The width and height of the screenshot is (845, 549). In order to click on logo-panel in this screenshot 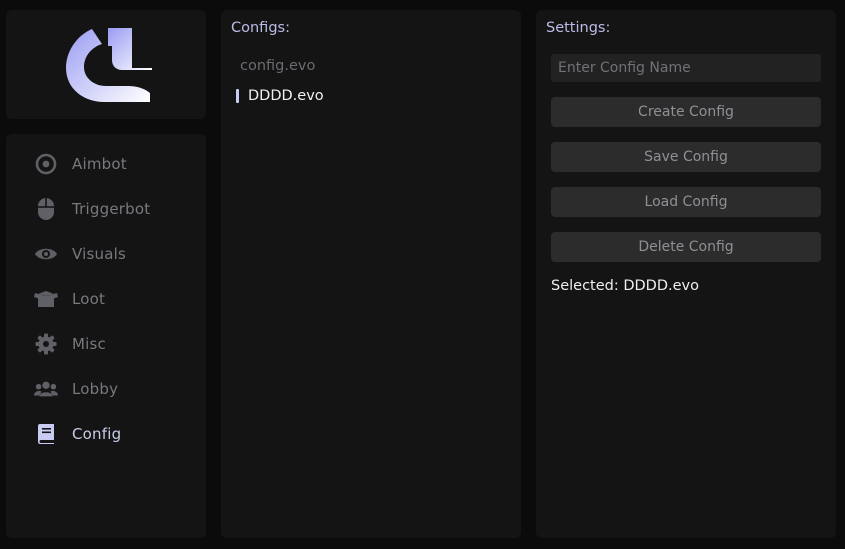, I will do `click(106, 64)`.